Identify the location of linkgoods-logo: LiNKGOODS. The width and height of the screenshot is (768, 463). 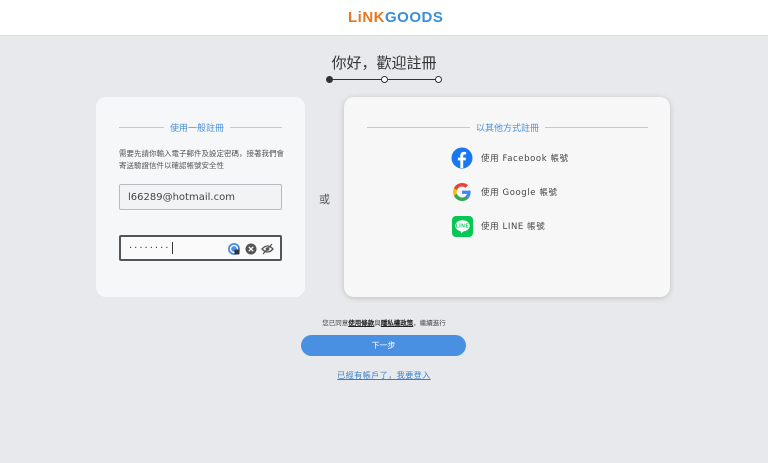
(395, 17).